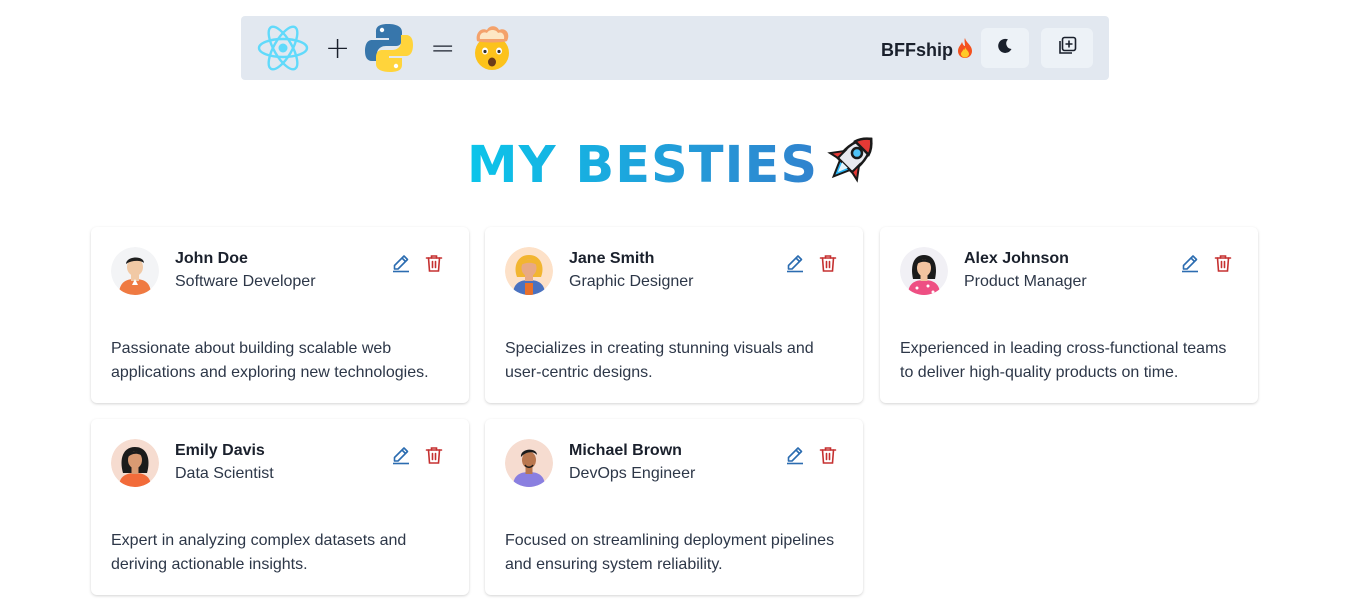 The image size is (1349, 611). Describe the element at coordinates (631, 281) in the screenshot. I see `friend-role: Graphic Designer` at that location.